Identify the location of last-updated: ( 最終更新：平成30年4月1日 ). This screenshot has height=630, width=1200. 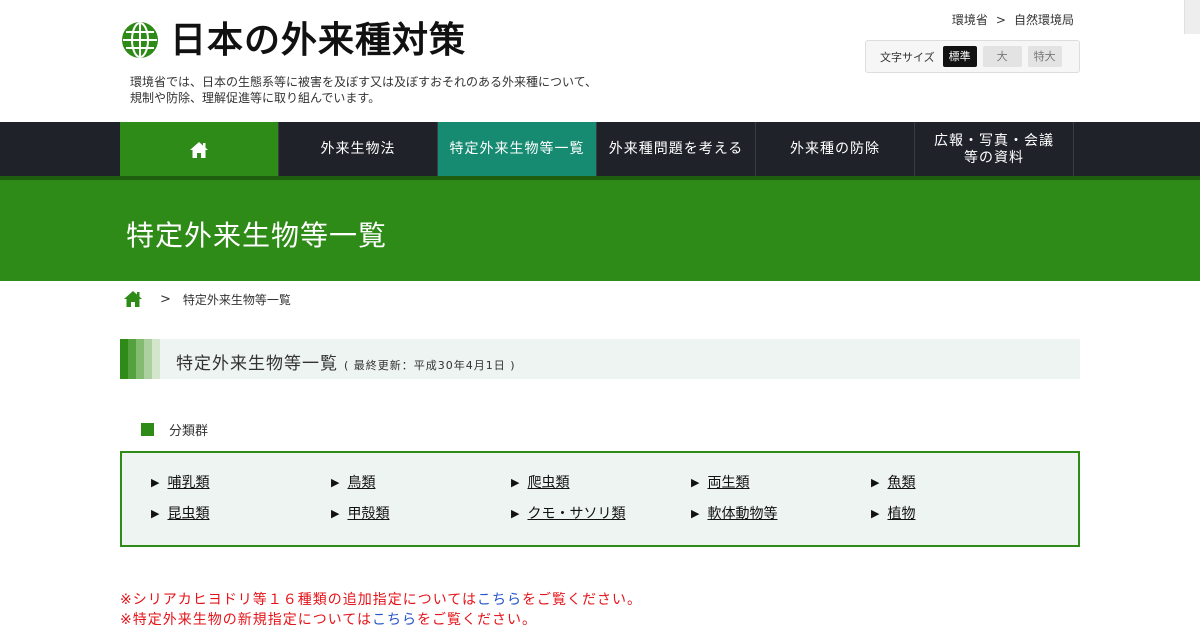
(430, 365).